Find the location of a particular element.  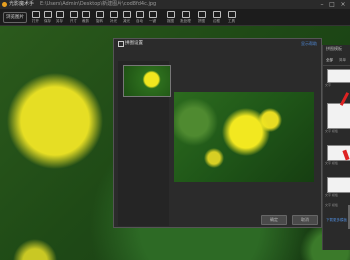

tool-one-click: 一键 is located at coordinates (152, 17).